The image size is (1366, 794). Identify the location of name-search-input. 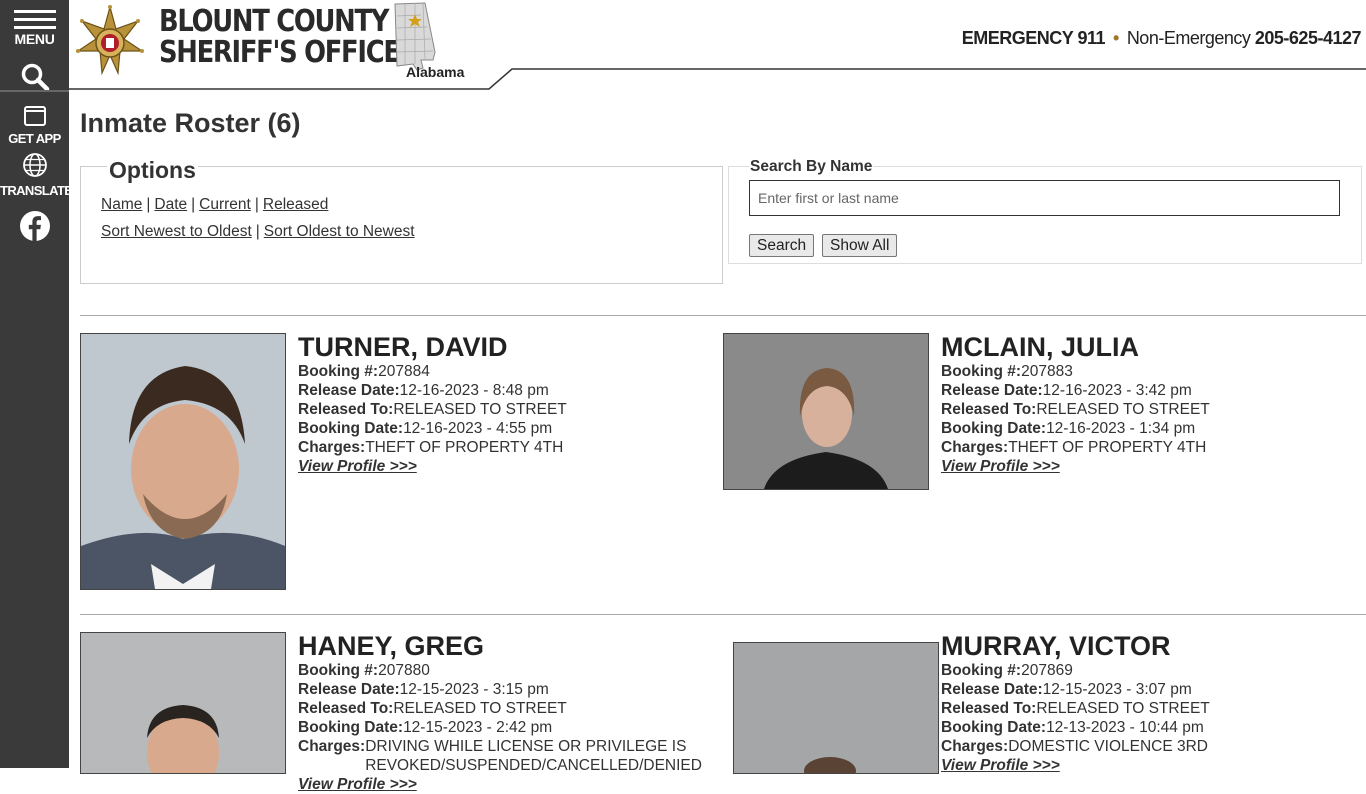
(1044, 198).